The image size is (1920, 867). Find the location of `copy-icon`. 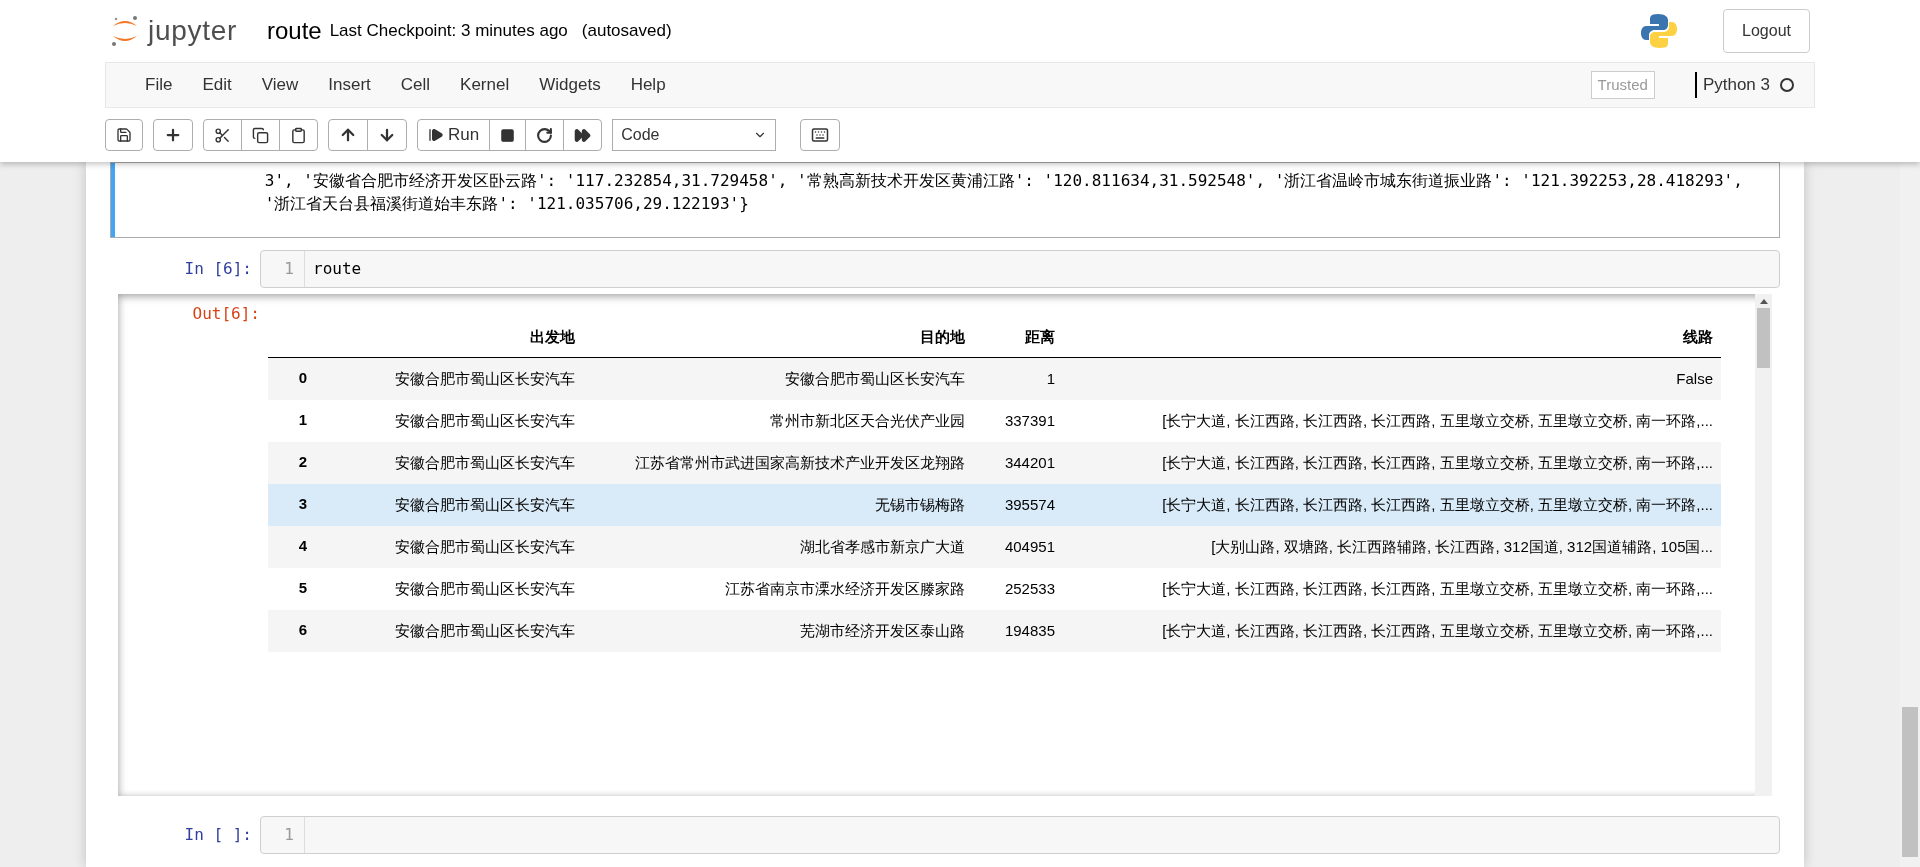

copy-icon is located at coordinates (260, 135).